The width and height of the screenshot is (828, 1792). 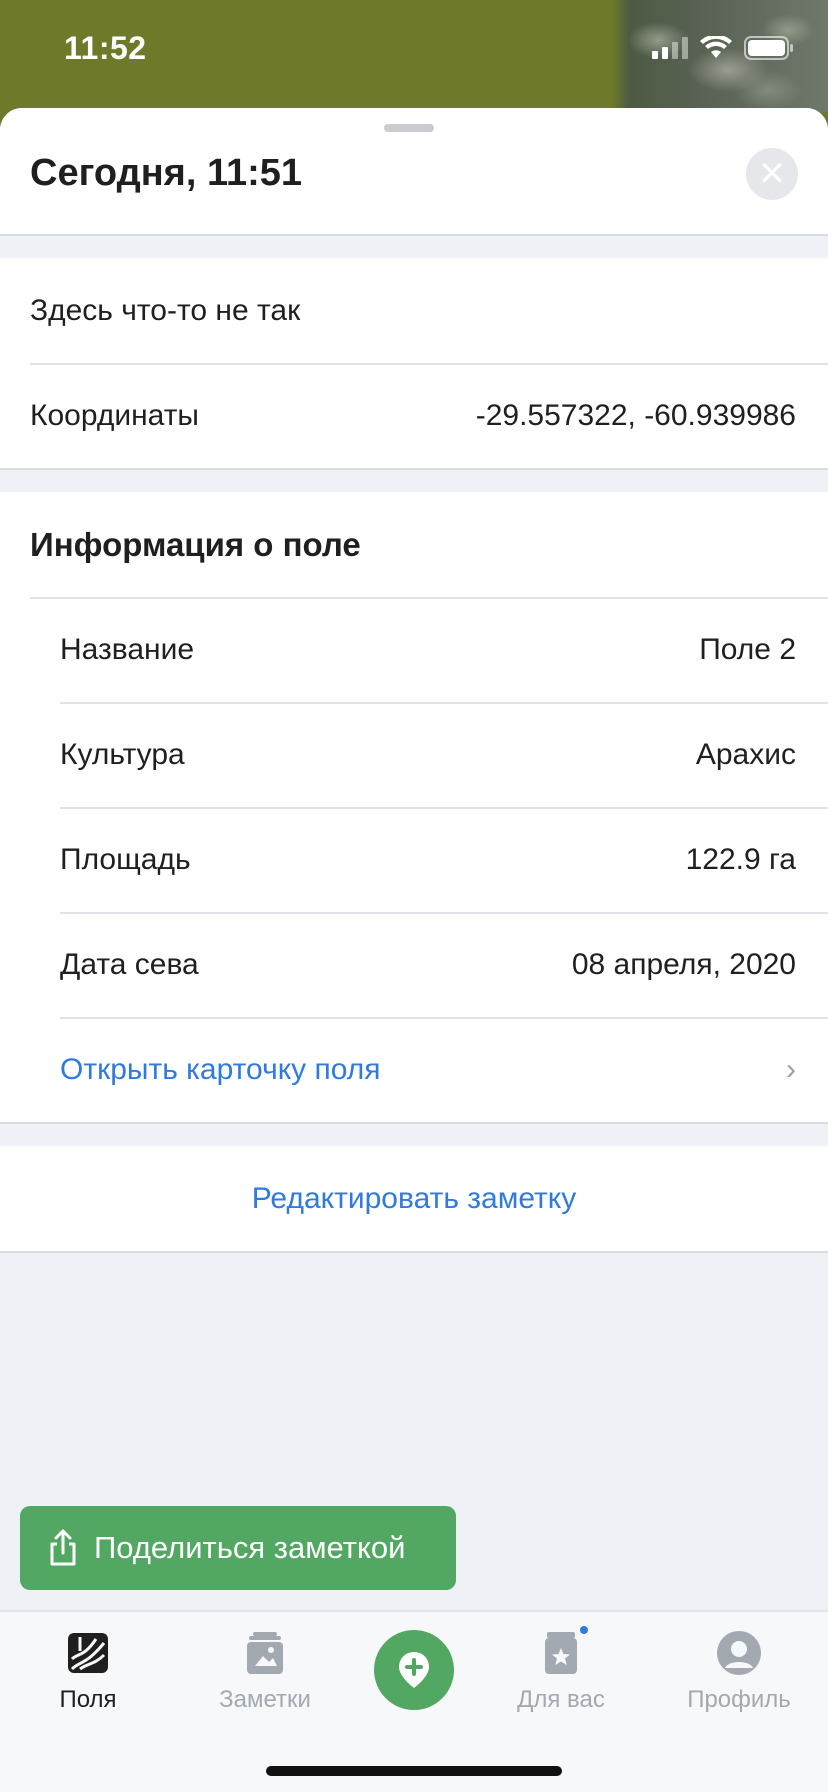 I want to click on drag-handle, so click(x=409, y=128).